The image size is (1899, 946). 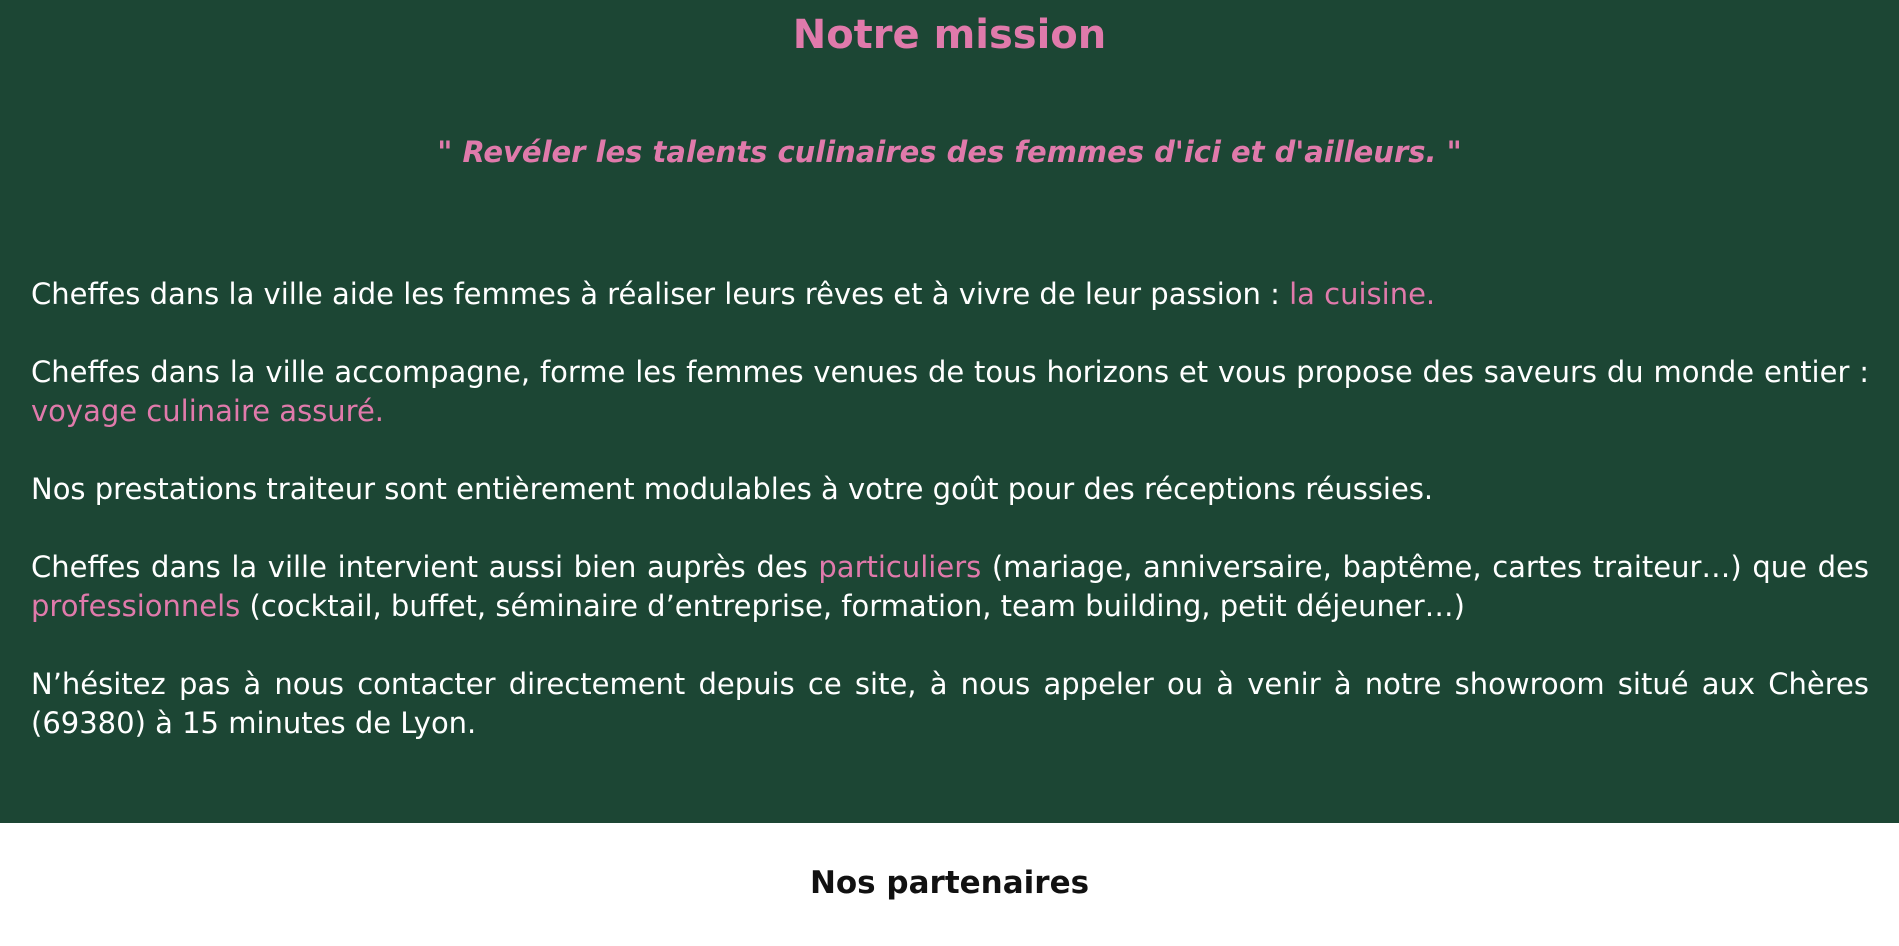 I want to click on highlight-la-cuisine: la cuisine., so click(x=1362, y=294).